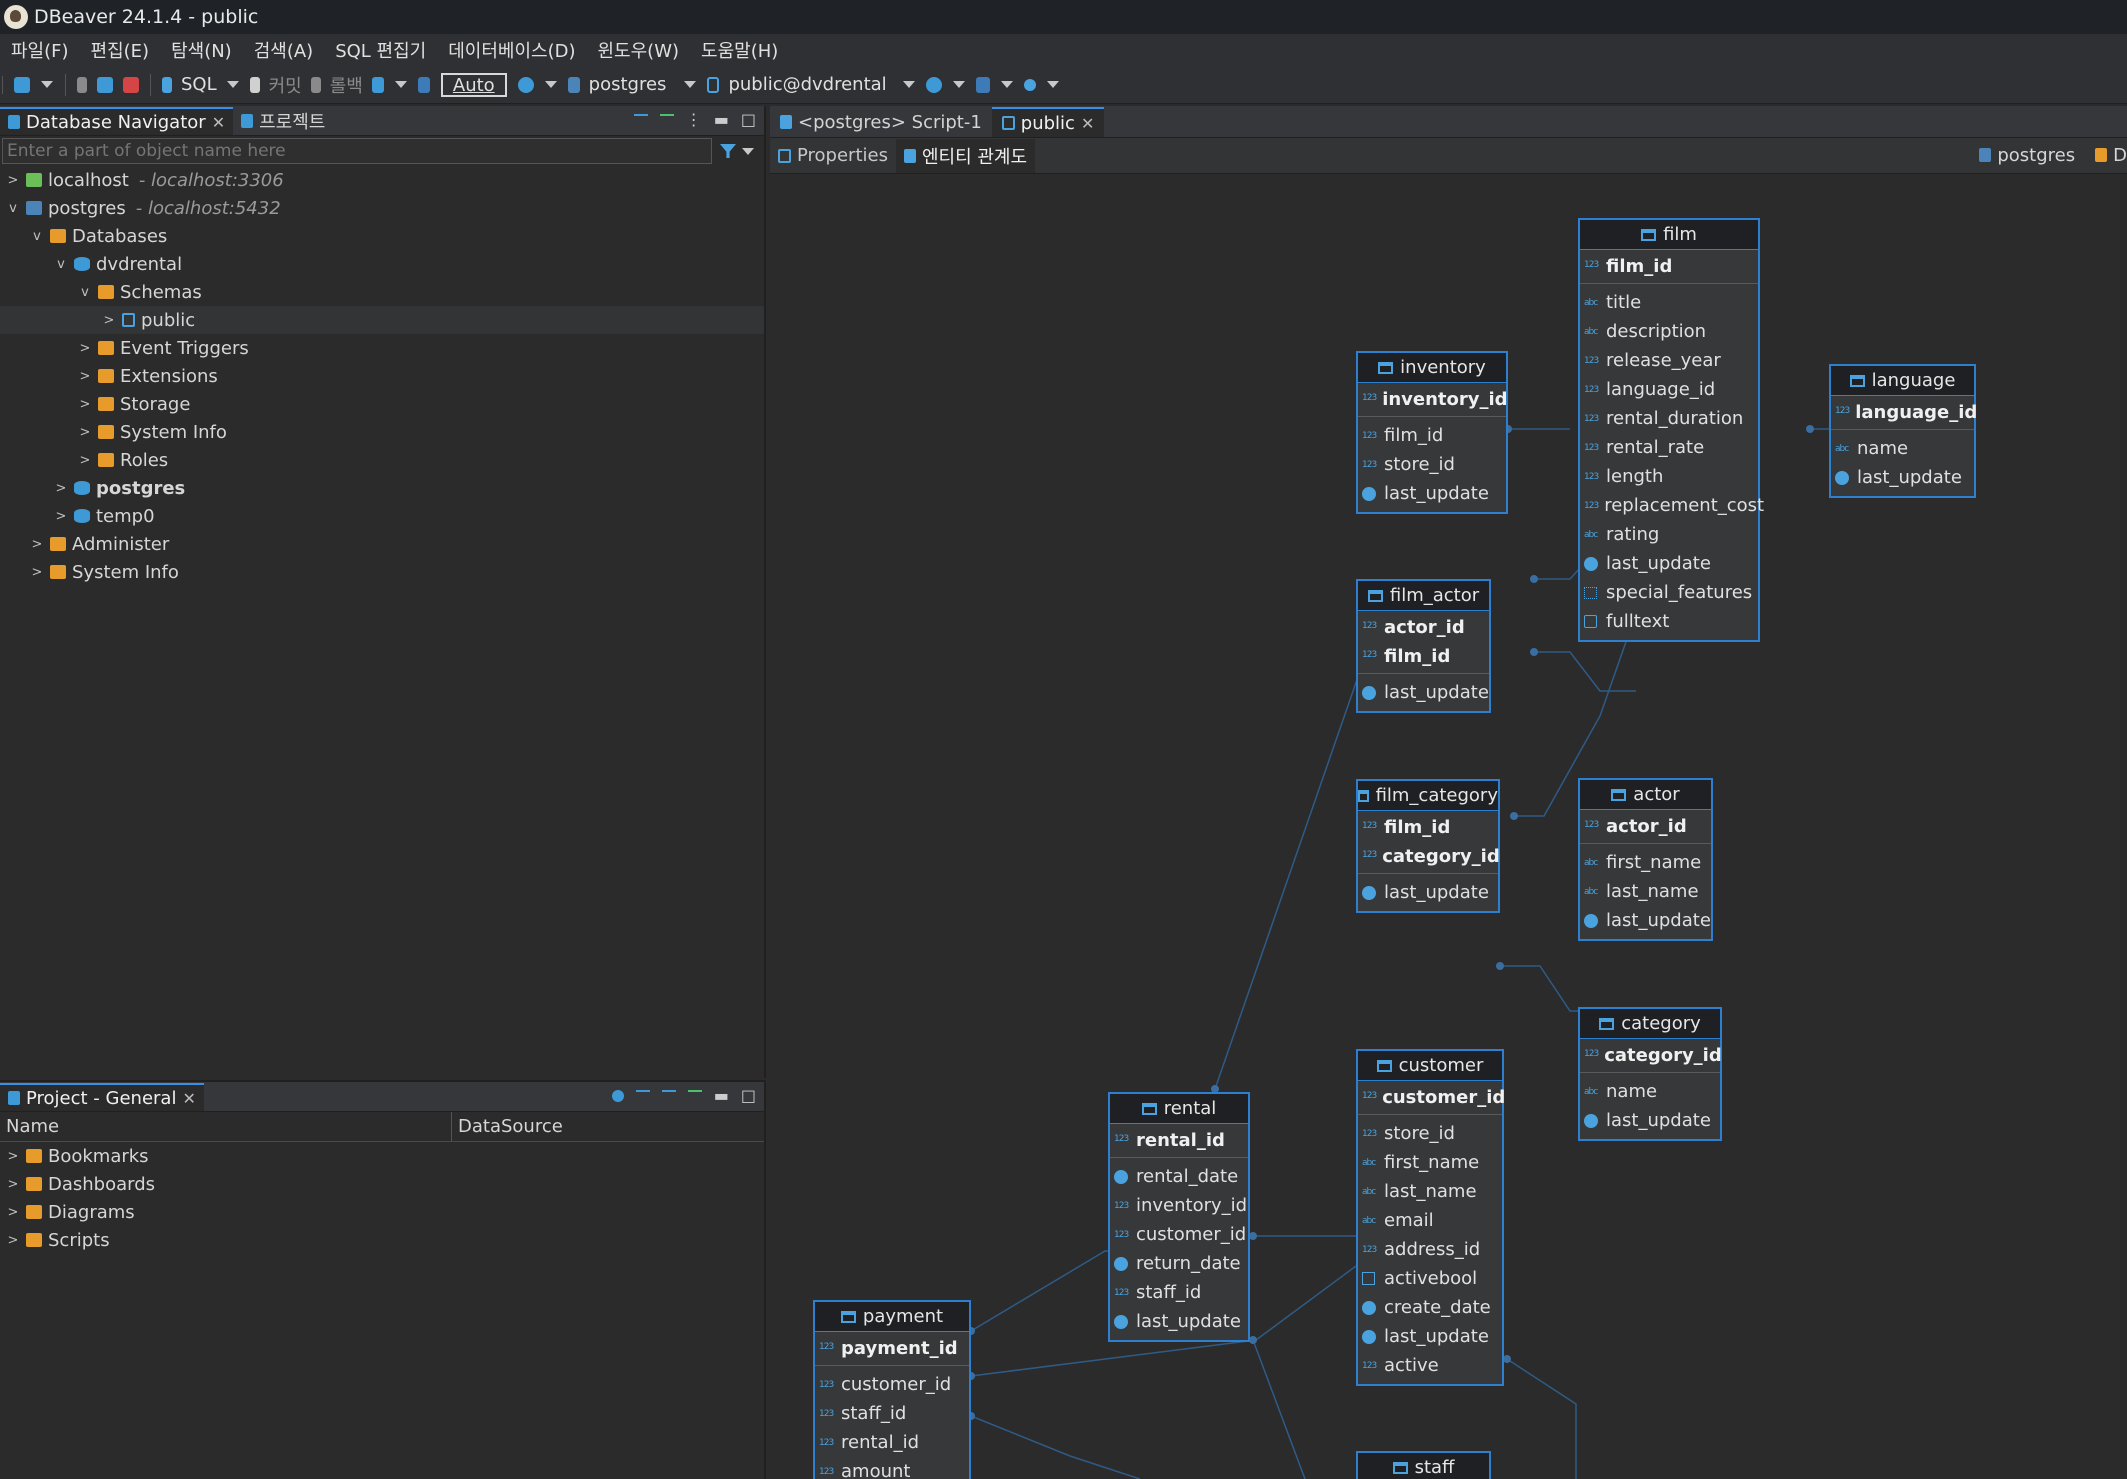  What do you see at coordinates (382, 516) in the screenshot?
I see `tree-node-temp0: > temp0` at bounding box center [382, 516].